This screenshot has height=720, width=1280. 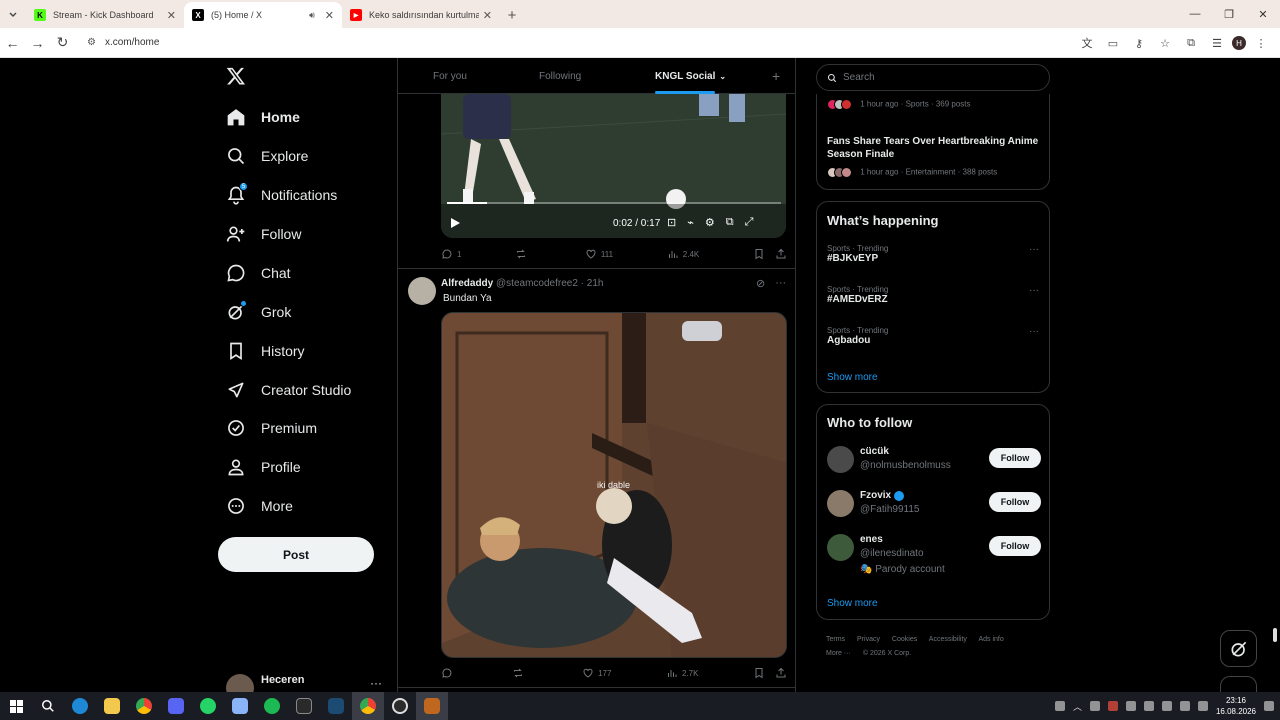 What do you see at coordinates (537, 283) in the screenshot?
I see `author-handle: @steamcodefree2` at bounding box center [537, 283].